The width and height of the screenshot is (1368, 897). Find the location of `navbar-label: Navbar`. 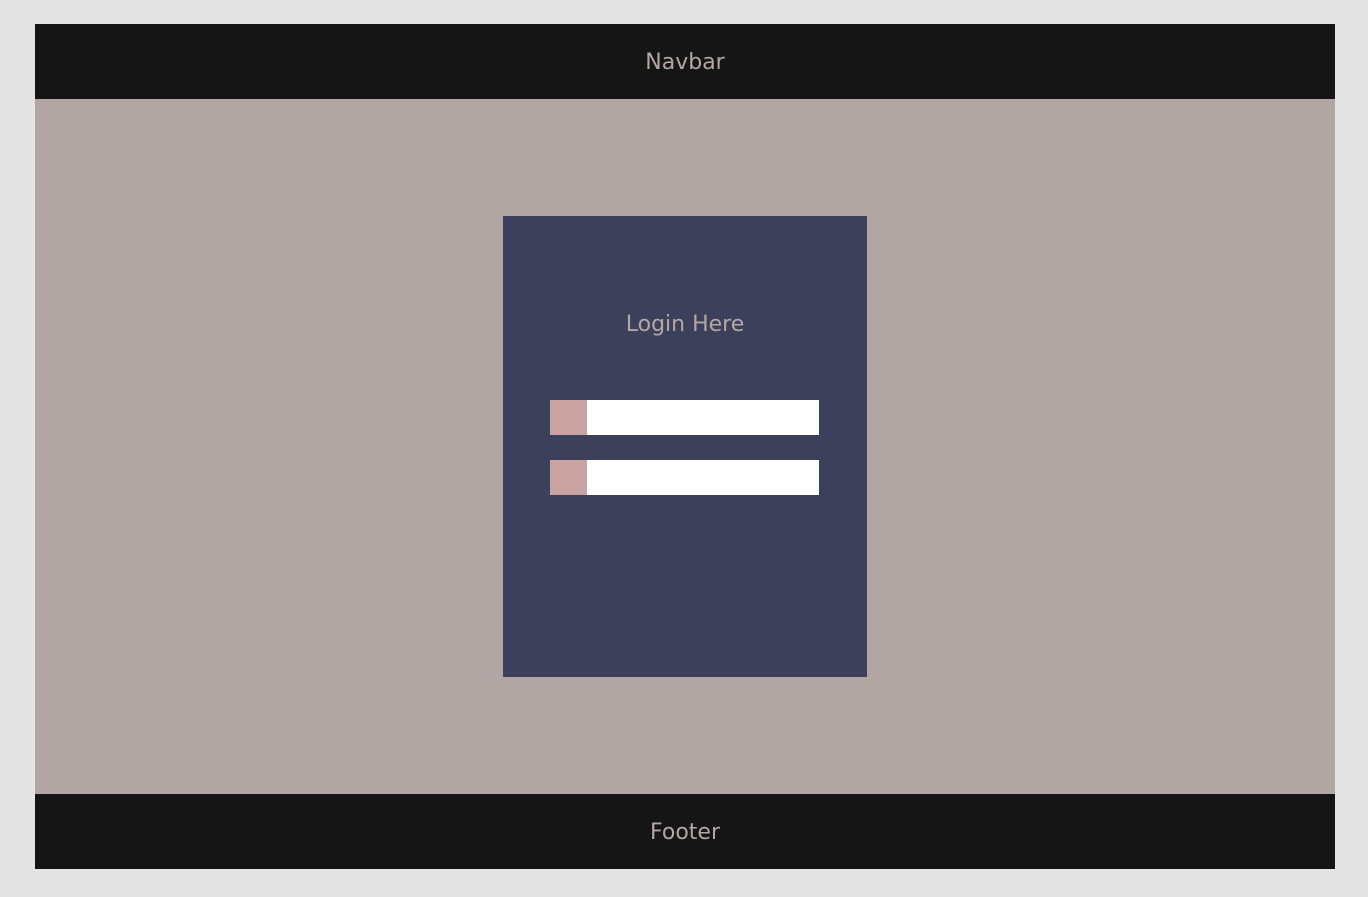

navbar-label: Navbar is located at coordinates (685, 62).